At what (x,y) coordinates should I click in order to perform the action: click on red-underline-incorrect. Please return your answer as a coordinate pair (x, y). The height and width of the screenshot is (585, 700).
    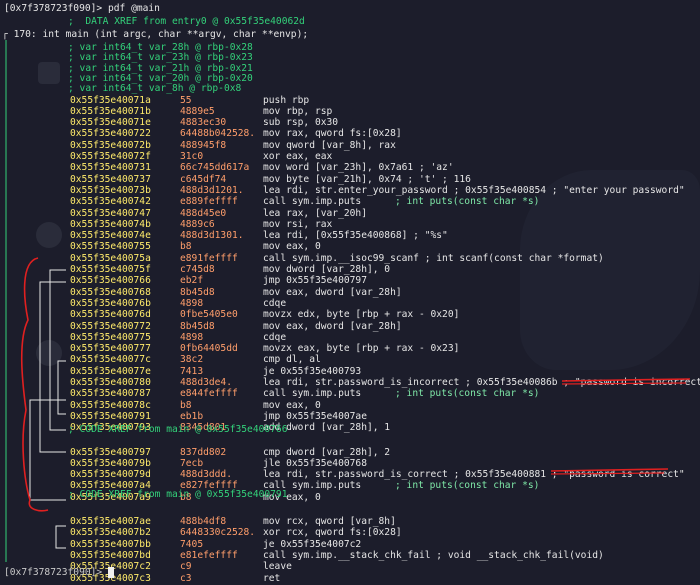
    Looking at the image, I should click on (626, 380).